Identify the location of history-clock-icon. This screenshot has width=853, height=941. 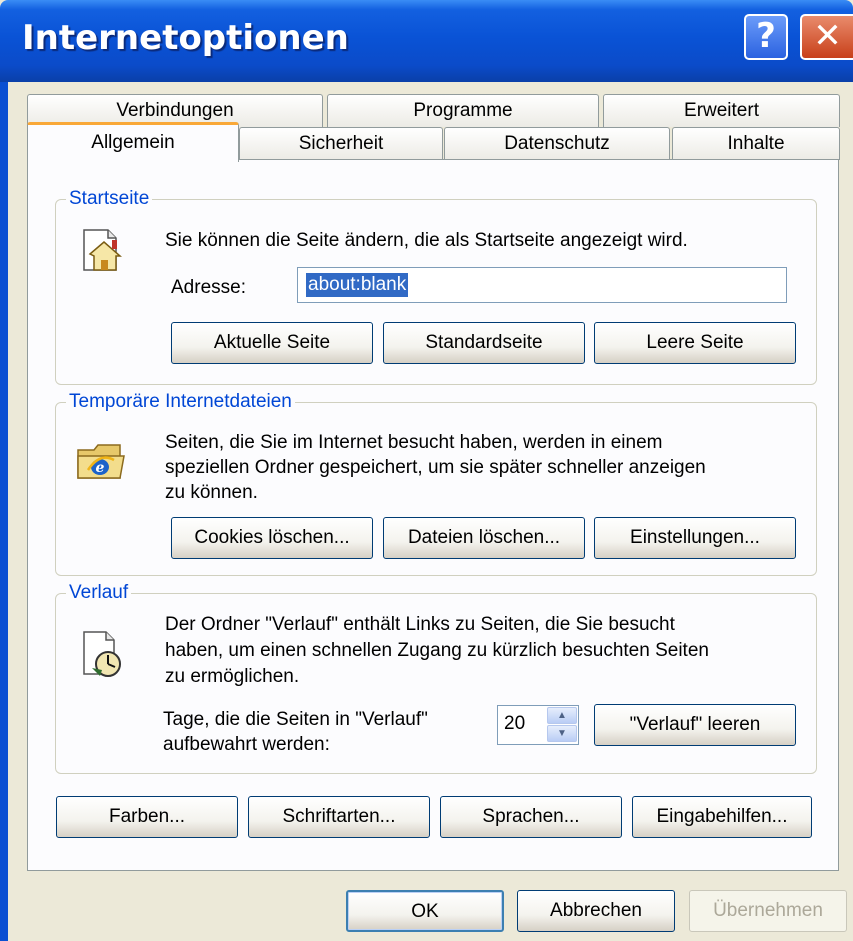
(103, 658).